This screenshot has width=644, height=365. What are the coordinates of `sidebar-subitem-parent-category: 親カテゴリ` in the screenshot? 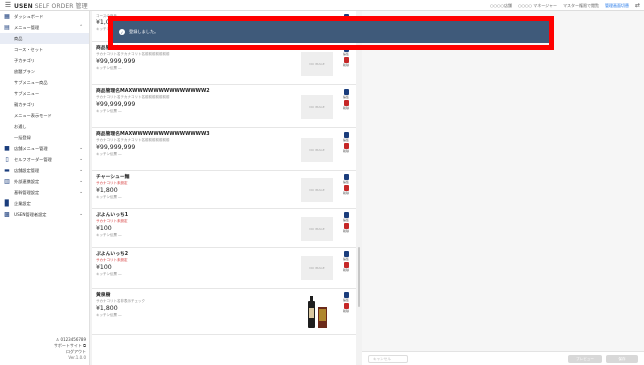 It's located at (44, 104).